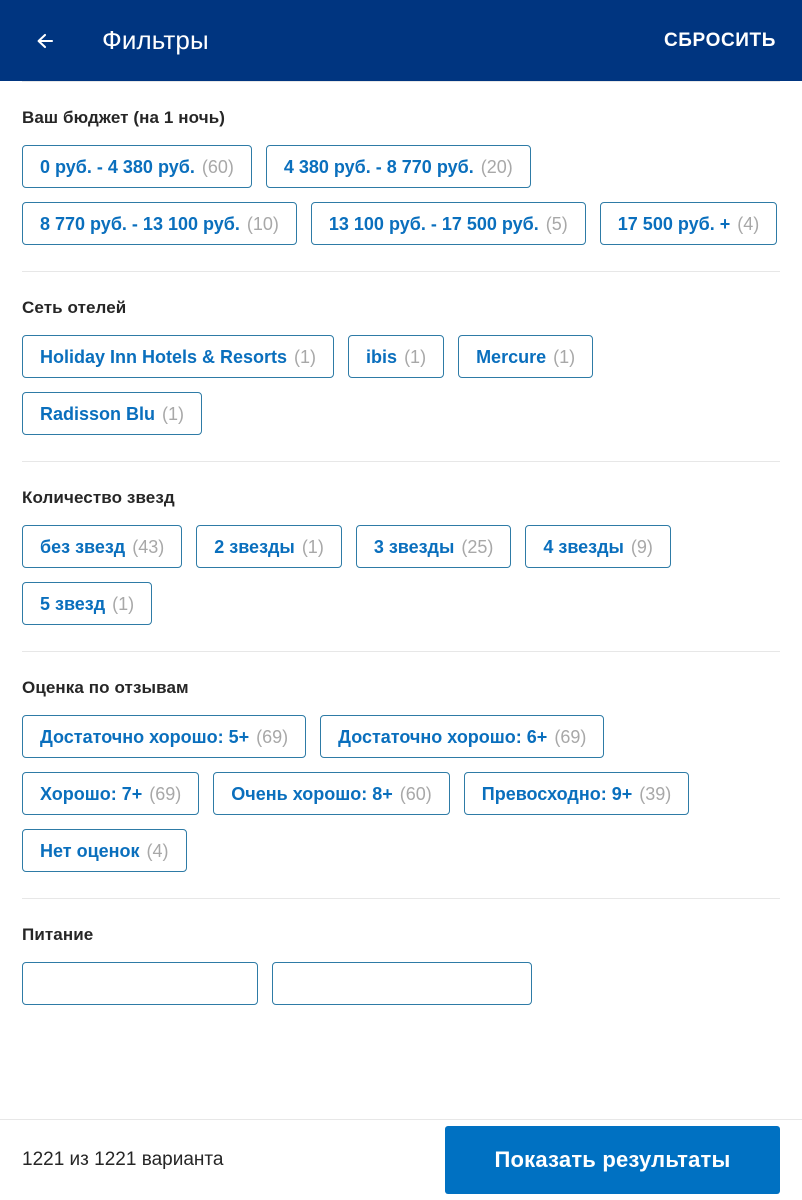 This screenshot has height=1200, width=802. I want to click on chip-label: 3 звезды, so click(414, 546).